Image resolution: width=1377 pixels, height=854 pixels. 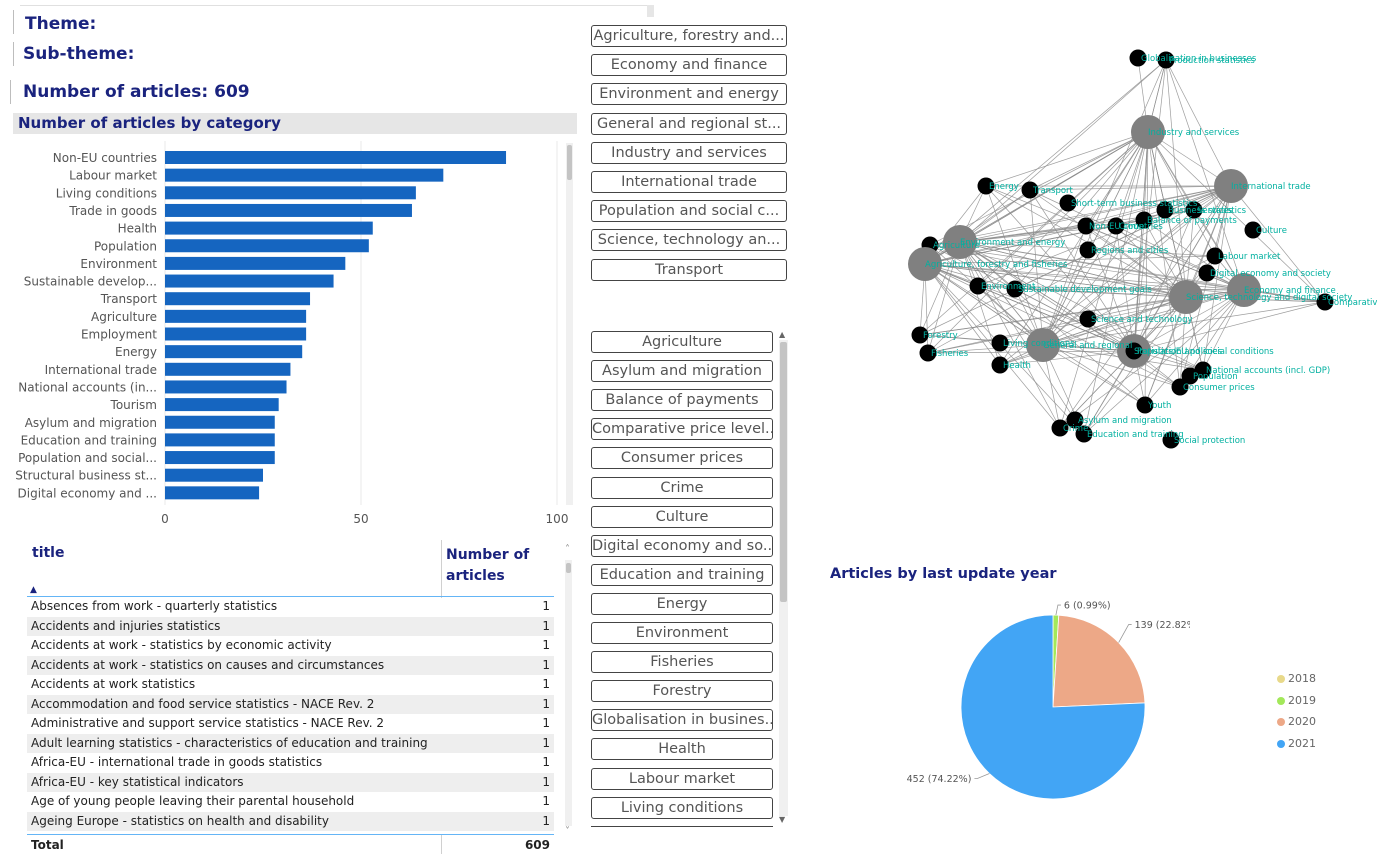 I want to click on subtheme-slicer-item: Labour market, so click(x=682, y=778).